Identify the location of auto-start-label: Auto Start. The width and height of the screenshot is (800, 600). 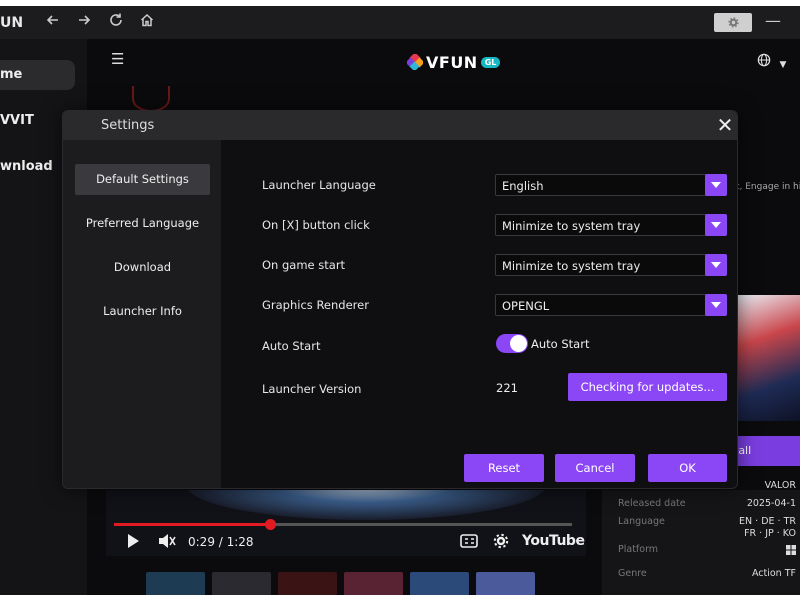
(291, 346).